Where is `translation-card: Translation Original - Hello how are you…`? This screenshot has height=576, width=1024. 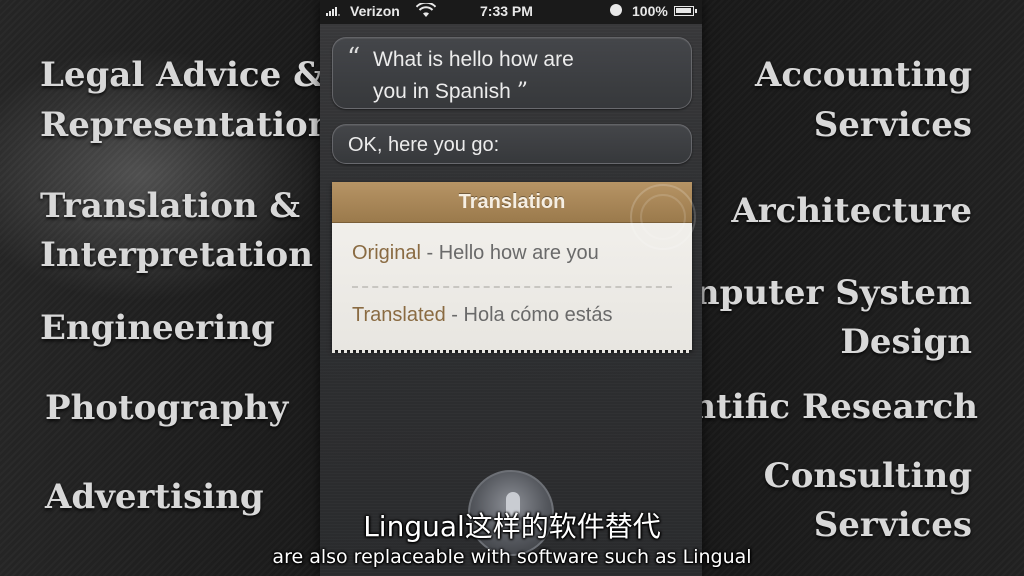 translation-card: Translation Original - Hello how are you… is located at coordinates (514, 267).